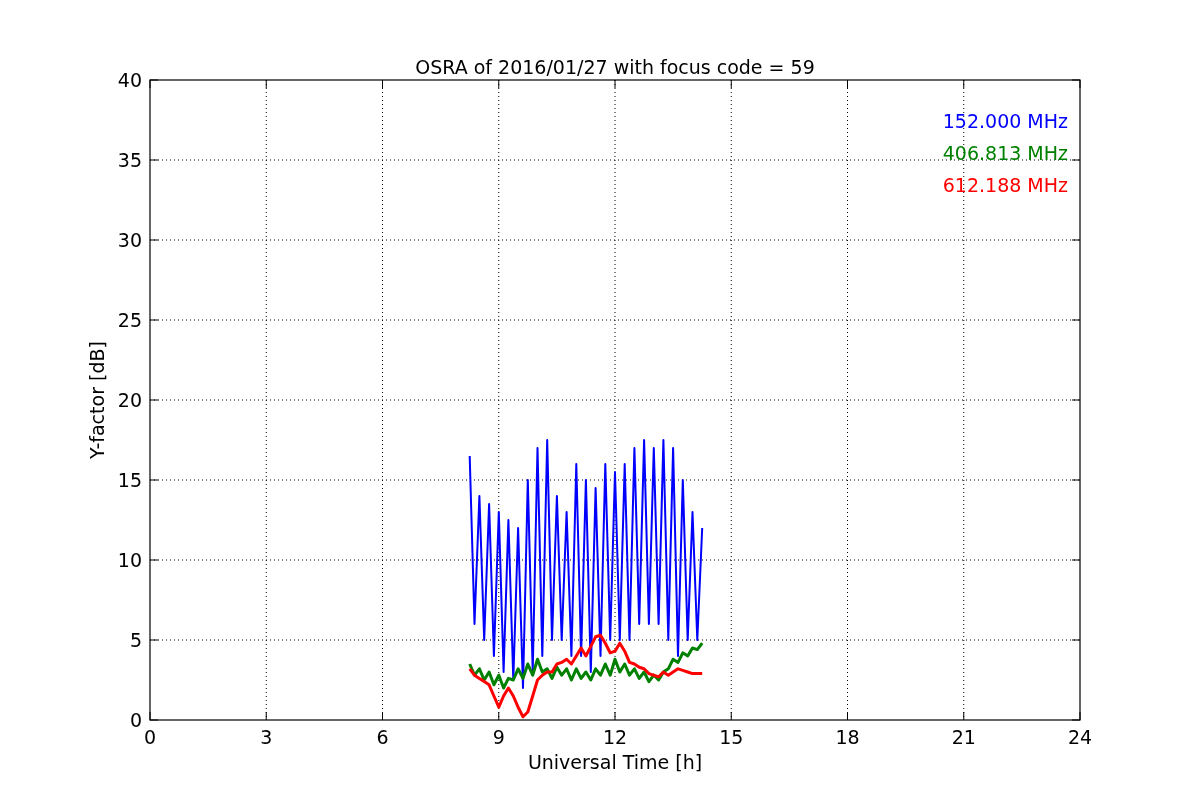  Describe the element at coordinates (1005, 153) in the screenshot. I see `legend-label: 406.813 MHz` at that location.